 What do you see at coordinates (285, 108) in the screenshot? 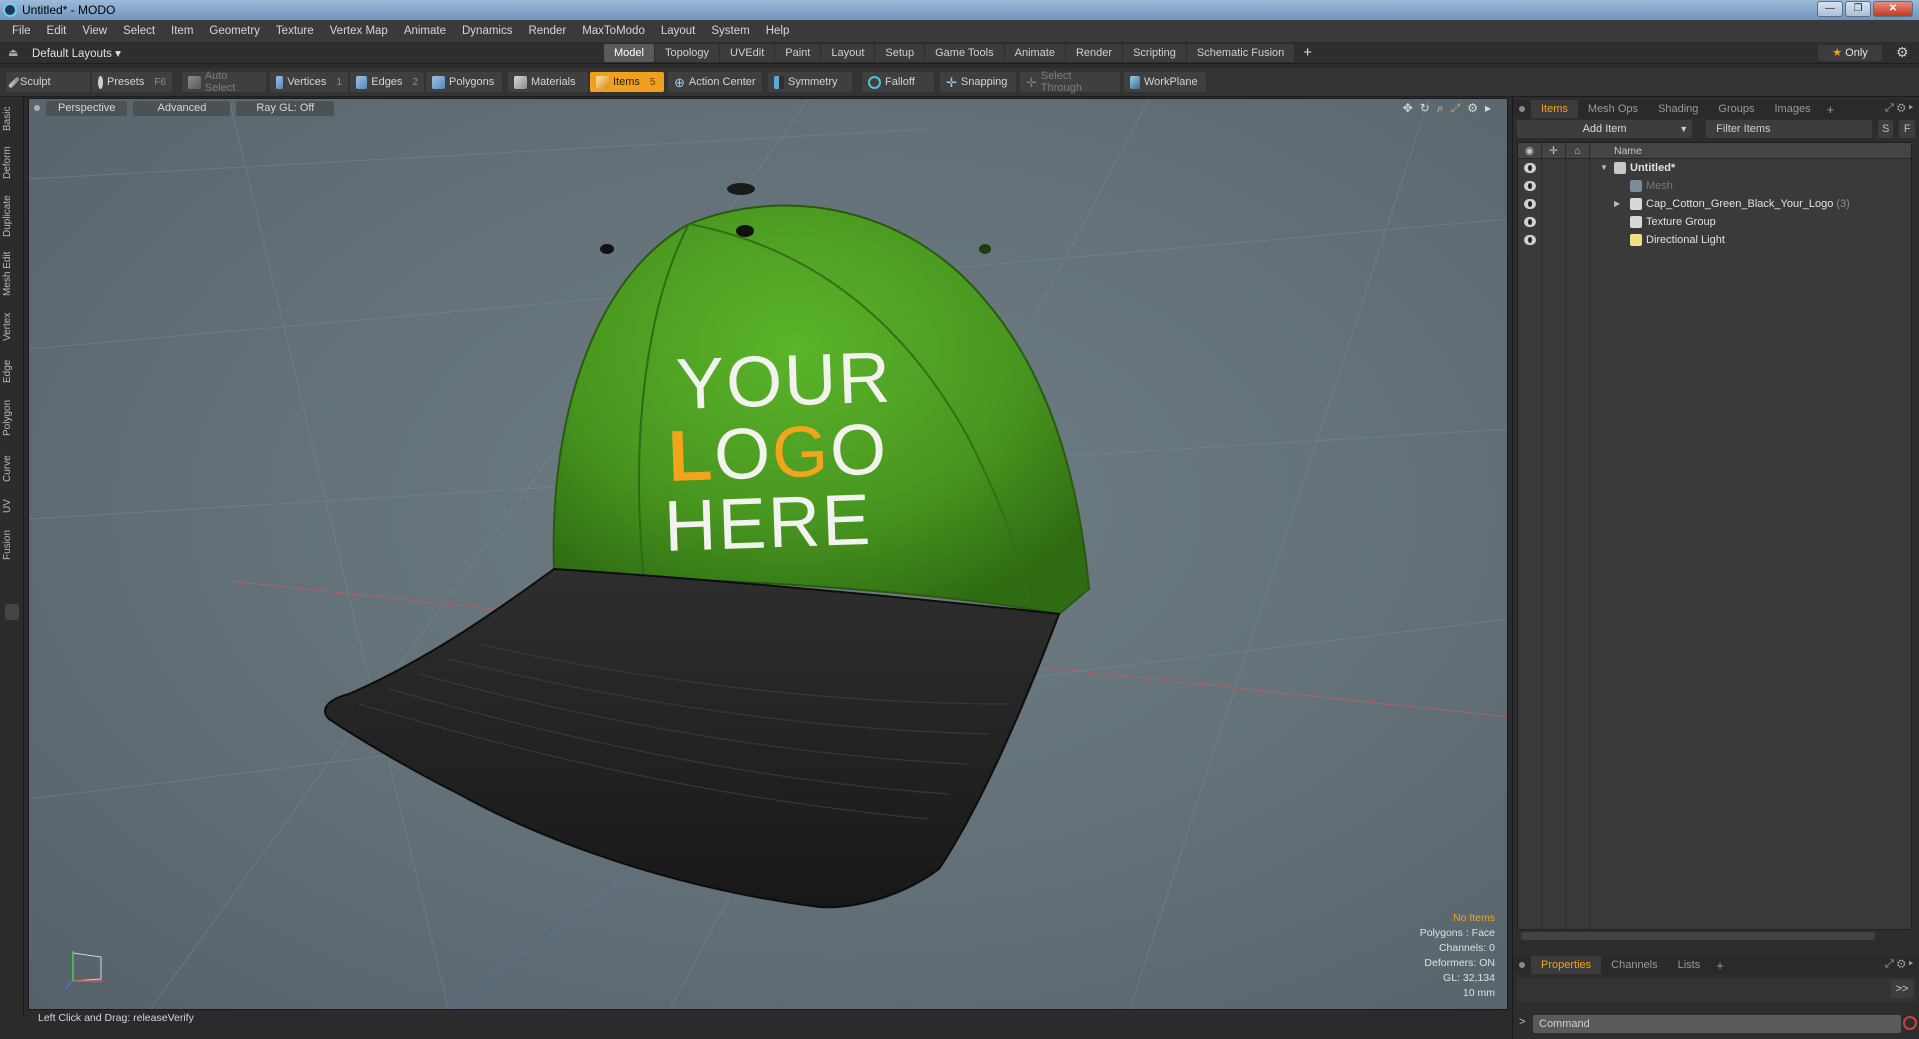
I see `raygl-button: Ray GL: Off` at bounding box center [285, 108].